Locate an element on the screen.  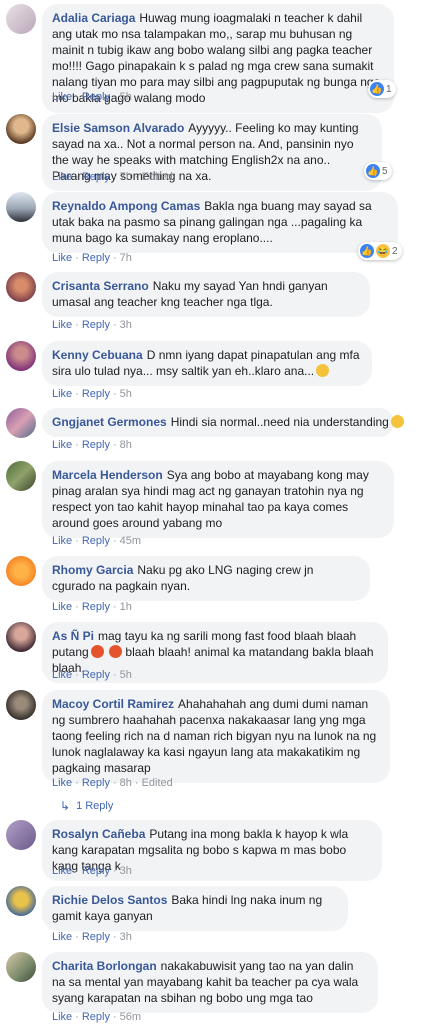
comment-time: 45m is located at coordinates (130, 541).